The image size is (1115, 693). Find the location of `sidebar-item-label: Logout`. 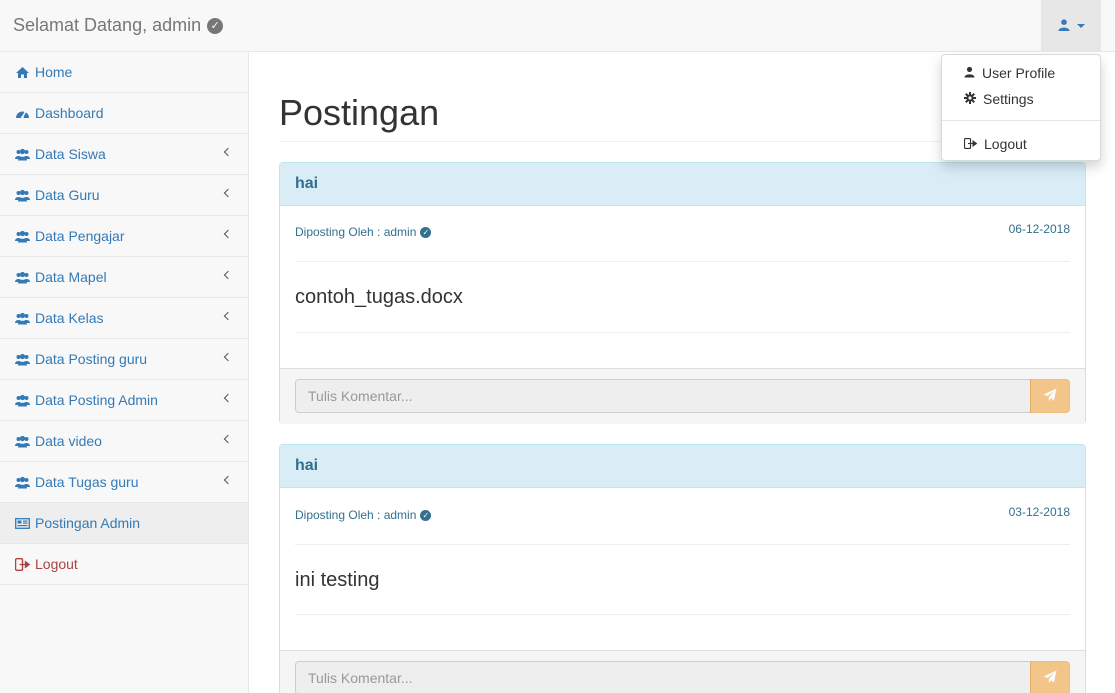

sidebar-item-label: Logout is located at coordinates (56, 564).